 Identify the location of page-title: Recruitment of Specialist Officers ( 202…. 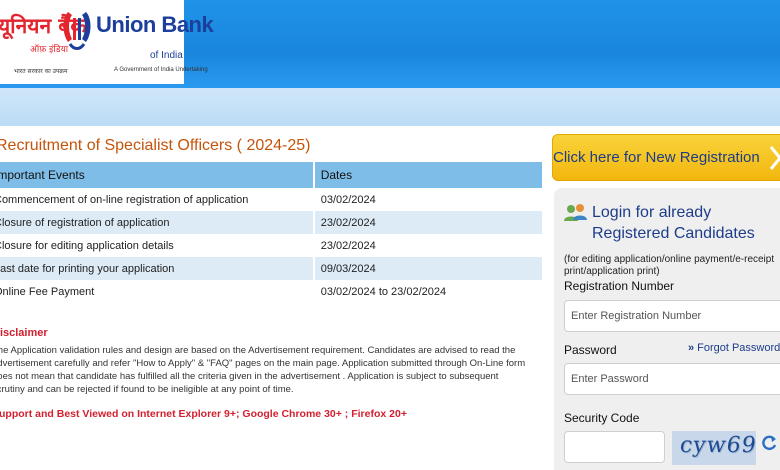
(155, 145).